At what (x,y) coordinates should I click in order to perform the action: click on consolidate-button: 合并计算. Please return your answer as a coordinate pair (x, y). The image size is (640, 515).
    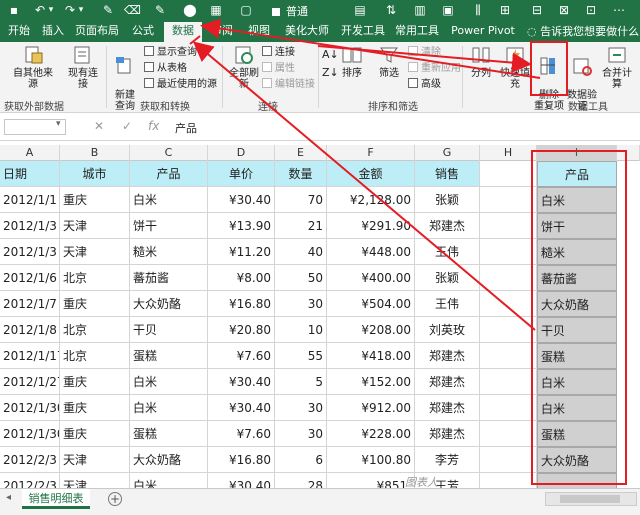
    Looking at the image, I should click on (617, 67).